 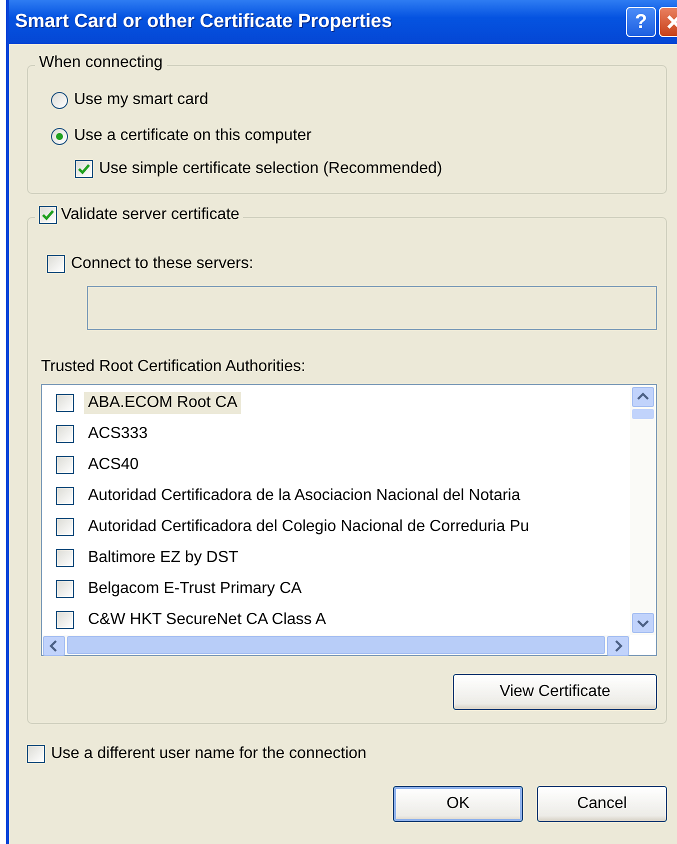 I want to click on window-title: Smart Card or other Certificate Properties, so click(x=204, y=22).